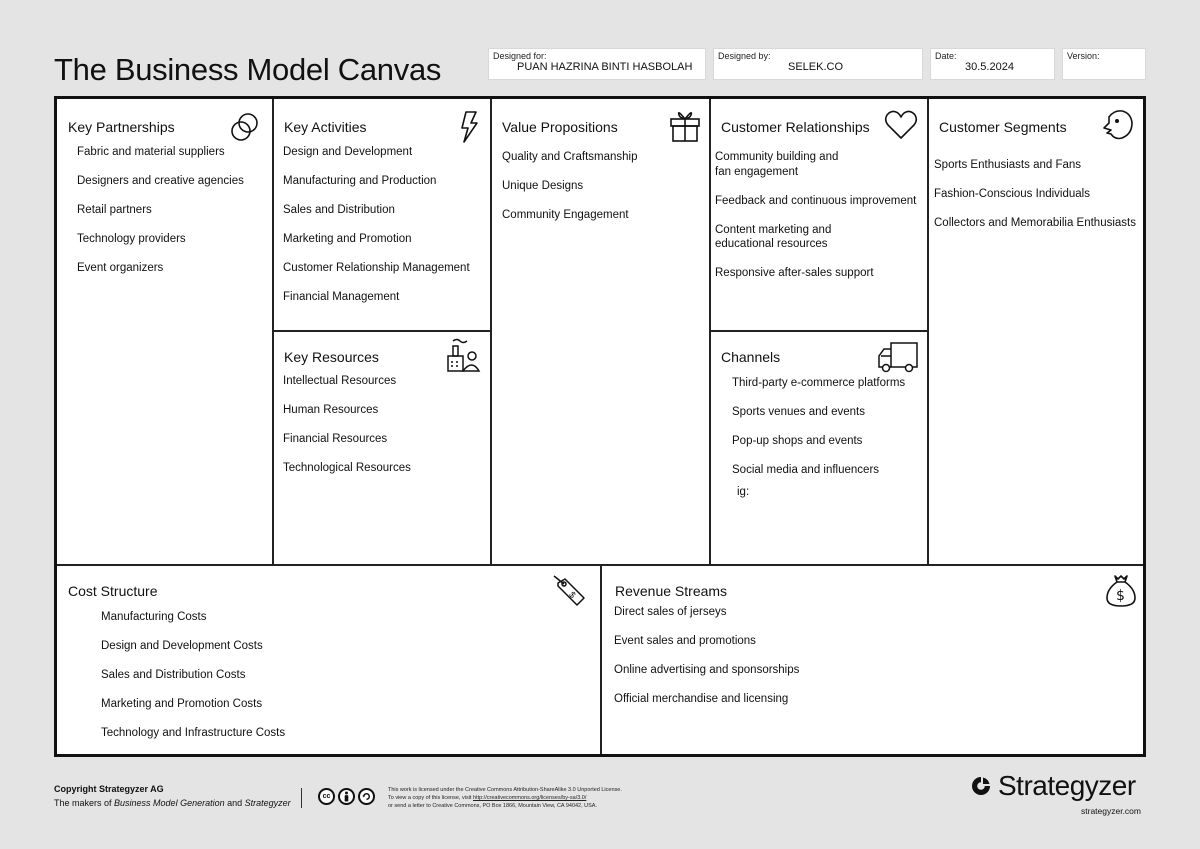 This screenshot has height=849, width=1200. I want to click on list-item: Social media and influencers, so click(806, 470).